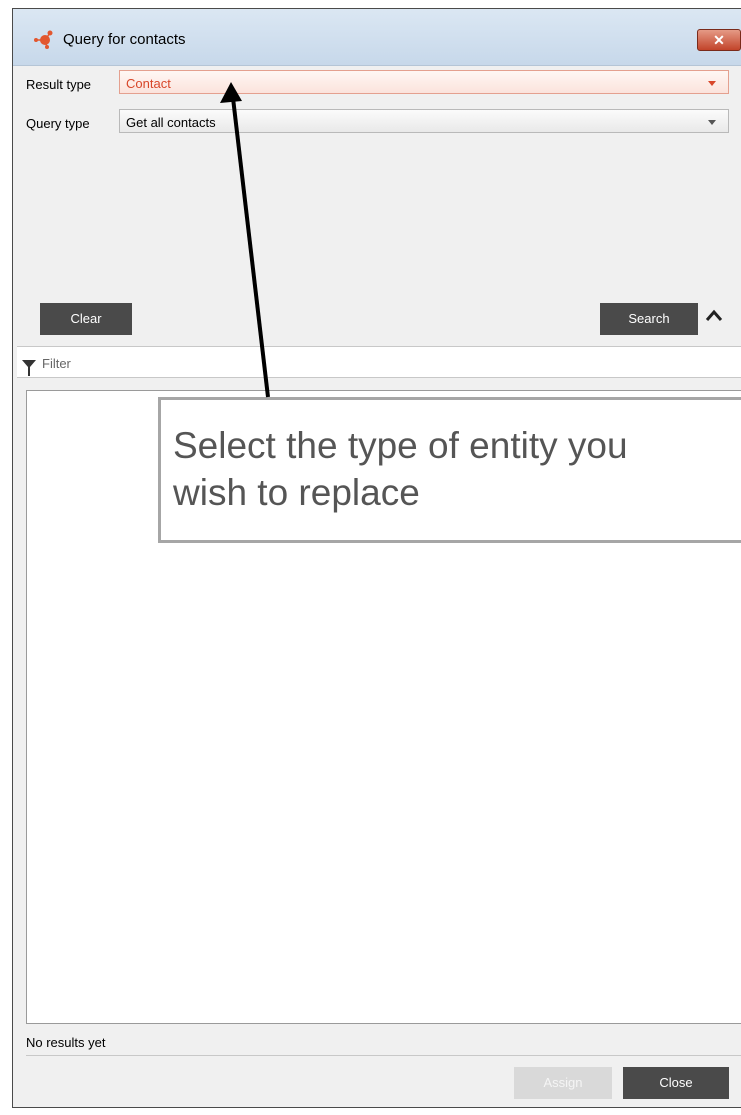  Describe the element at coordinates (714, 316) in the screenshot. I see `chevron-up-icon` at that location.